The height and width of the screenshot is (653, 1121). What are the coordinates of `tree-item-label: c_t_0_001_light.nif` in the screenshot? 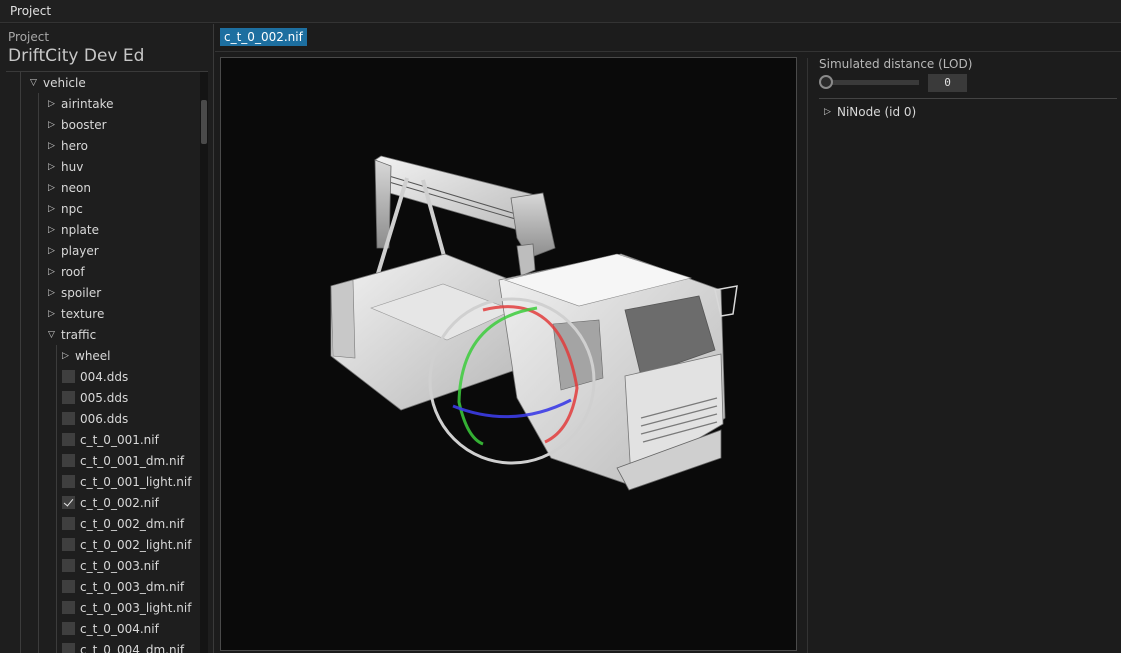 It's located at (136, 481).